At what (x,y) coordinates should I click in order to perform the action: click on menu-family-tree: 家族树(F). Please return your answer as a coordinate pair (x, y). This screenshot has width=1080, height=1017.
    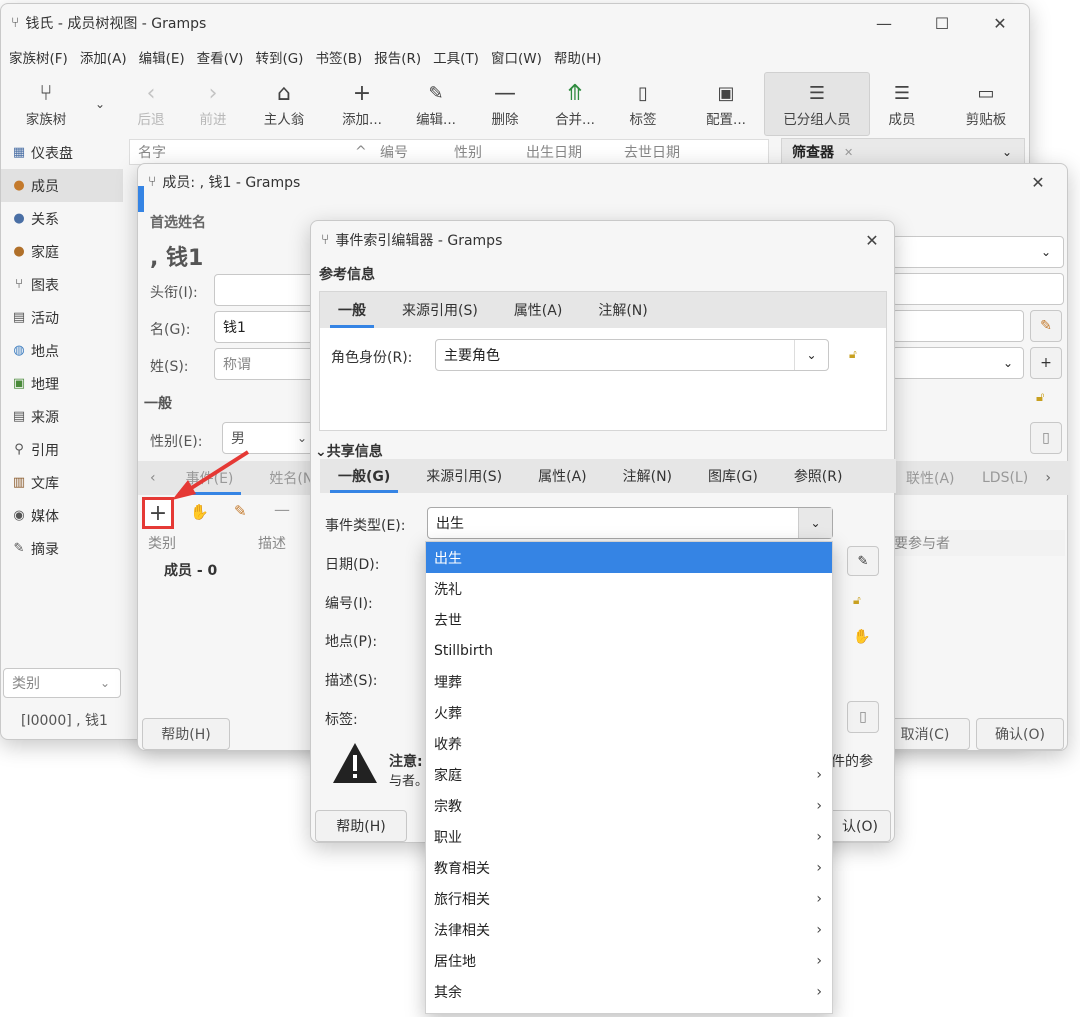
    Looking at the image, I should click on (38, 57).